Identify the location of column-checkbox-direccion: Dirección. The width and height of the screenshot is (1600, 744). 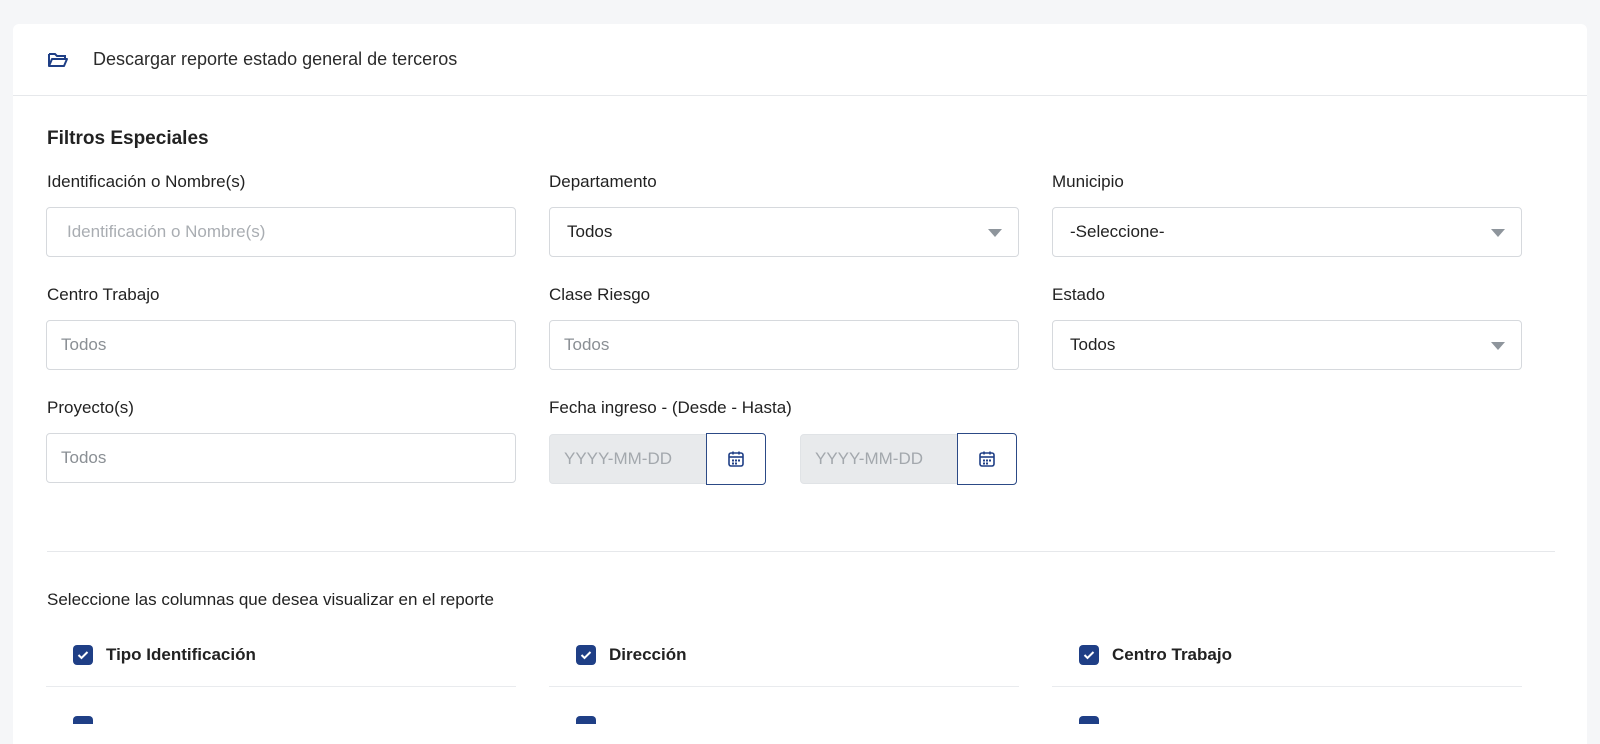
(631, 655).